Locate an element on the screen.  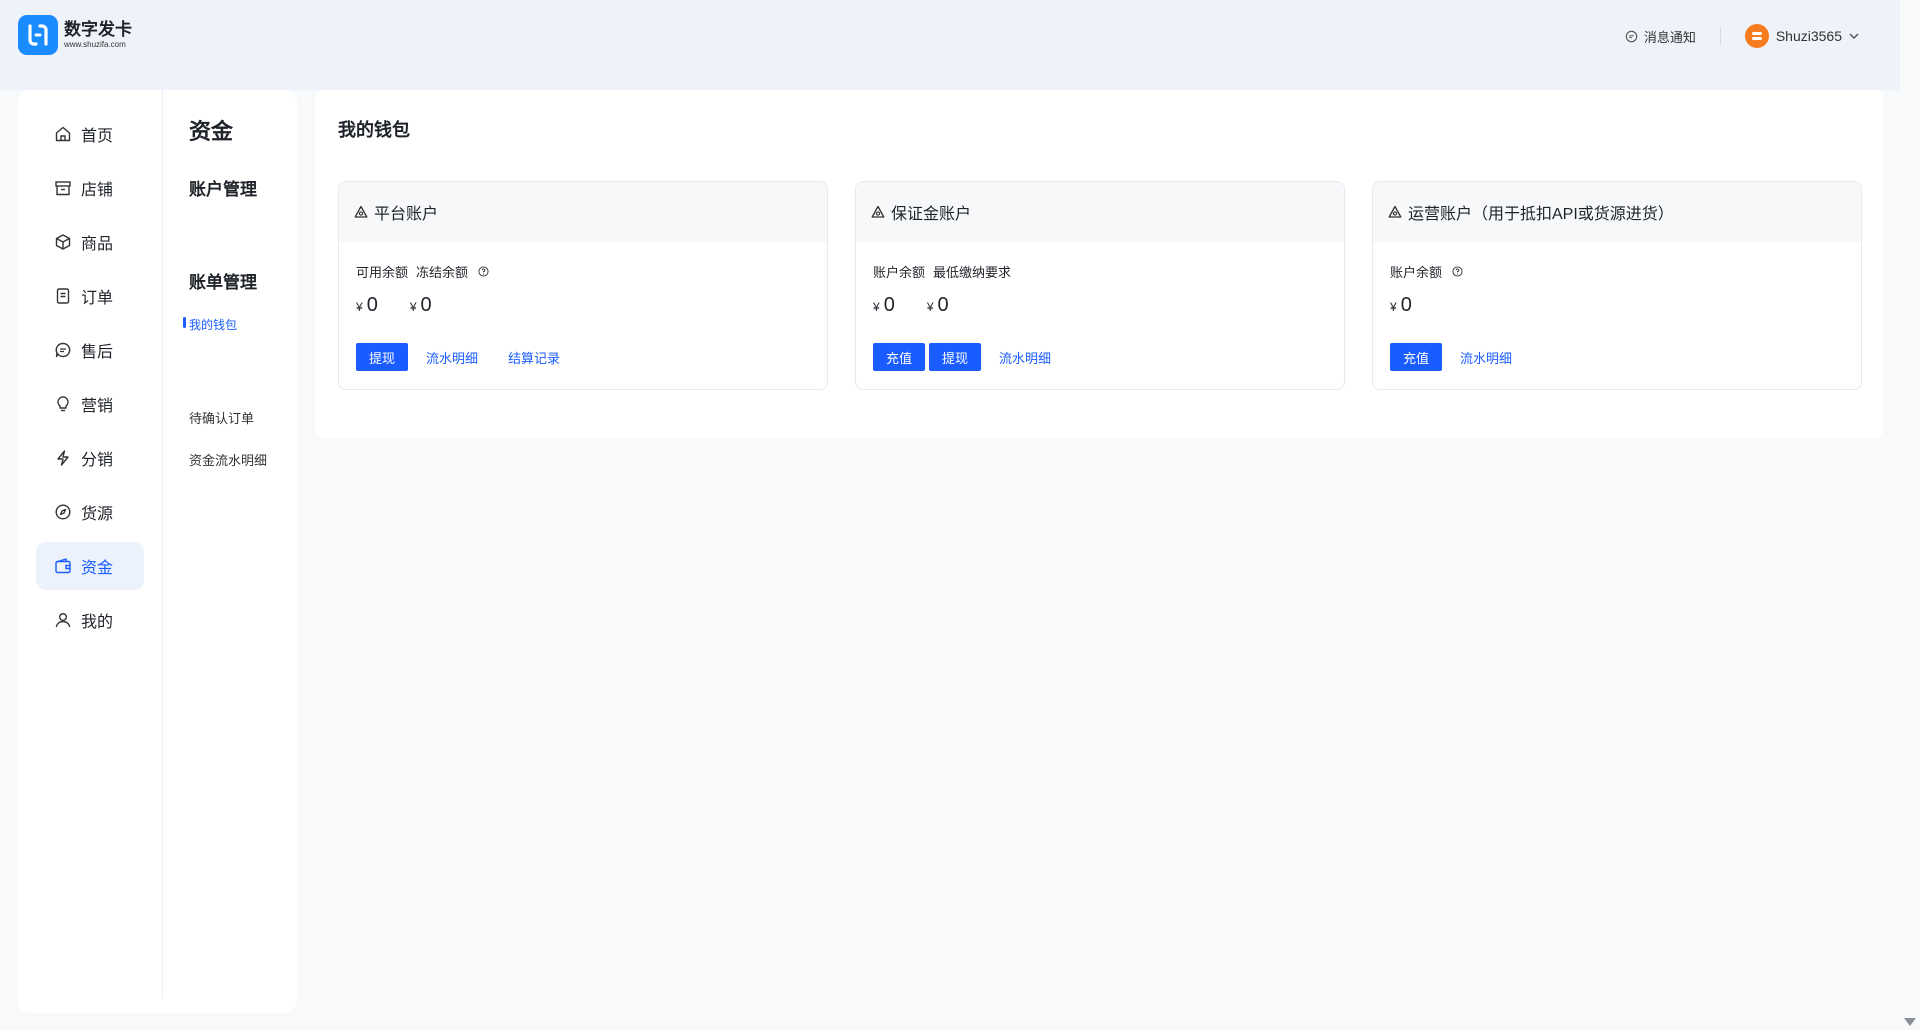
nav-item-products: 商品 is located at coordinates (90, 242).